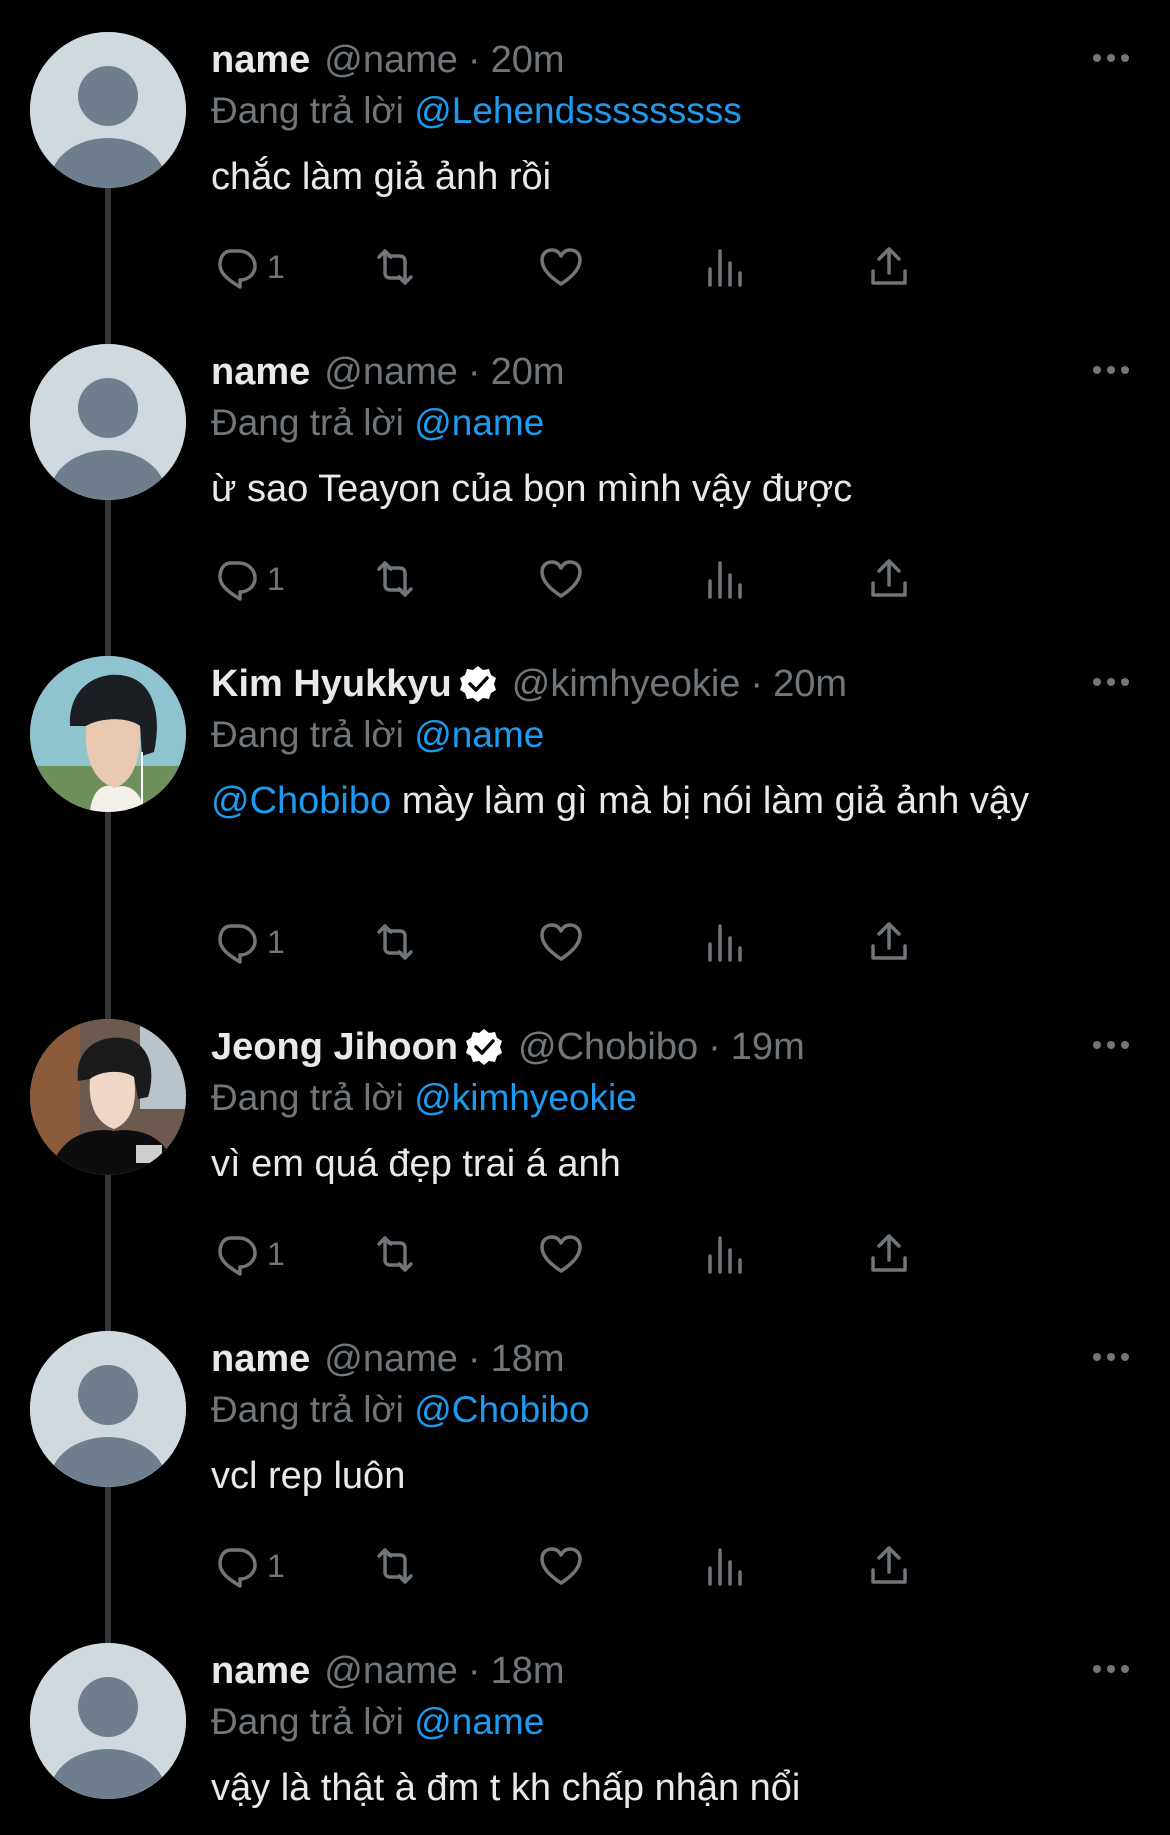  I want to click on replying-to-mention: @Chobibo, so click(501, 1409).